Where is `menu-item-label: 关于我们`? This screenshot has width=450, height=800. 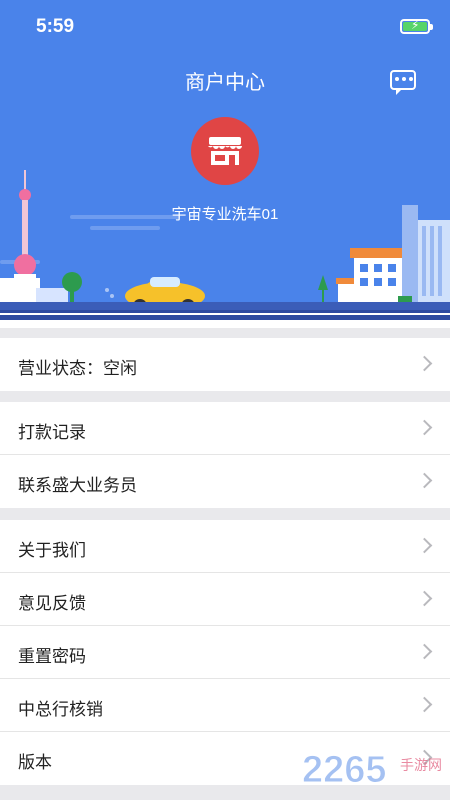 menu-item-label: 关于我们 is located at coordinates (52, 550).